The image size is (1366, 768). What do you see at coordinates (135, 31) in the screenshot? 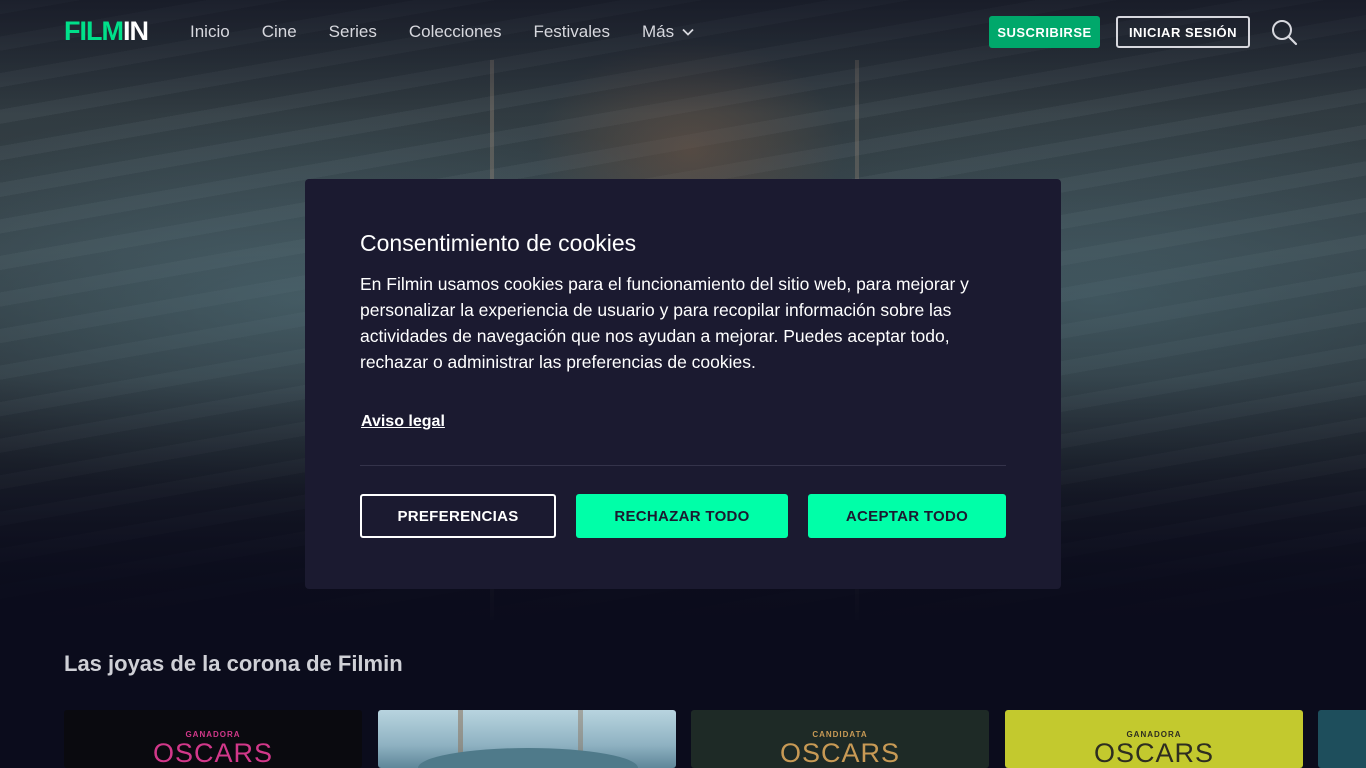
I see `logo-text-in: IN` at bounding box center [135, 31].